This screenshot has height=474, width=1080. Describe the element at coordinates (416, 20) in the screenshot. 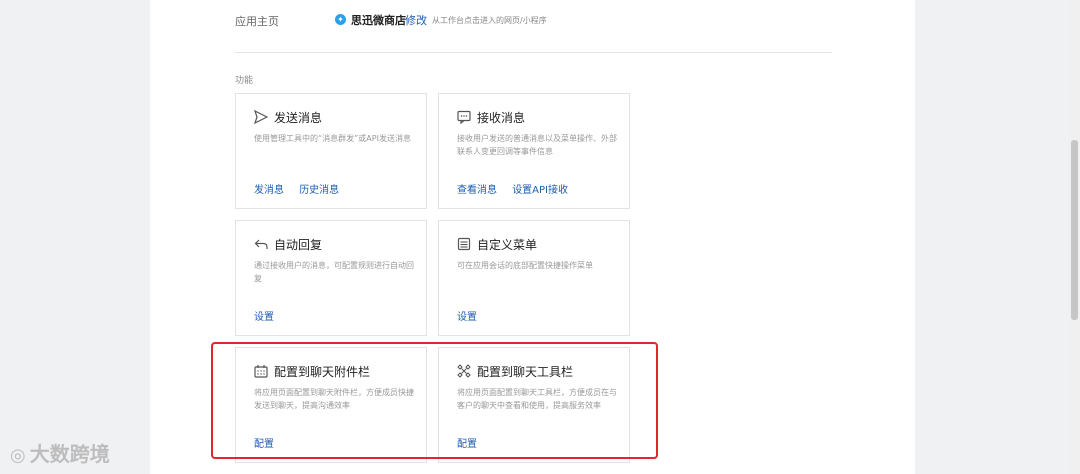

I see `edit-homepage-link: 修改` at that location.